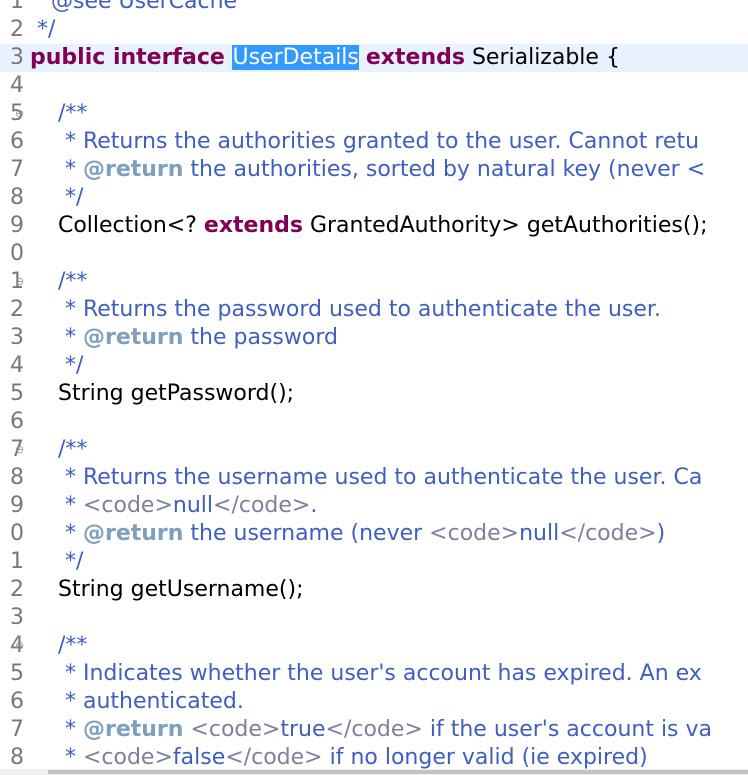  I want to click on code-line: 6 * authenticated., so click(374, 702).